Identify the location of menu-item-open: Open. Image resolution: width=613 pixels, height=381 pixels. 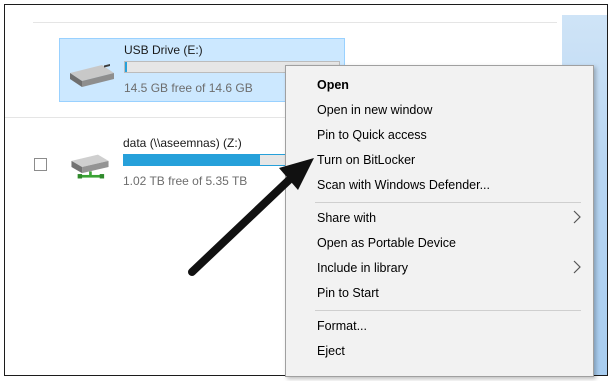
(439, 86).